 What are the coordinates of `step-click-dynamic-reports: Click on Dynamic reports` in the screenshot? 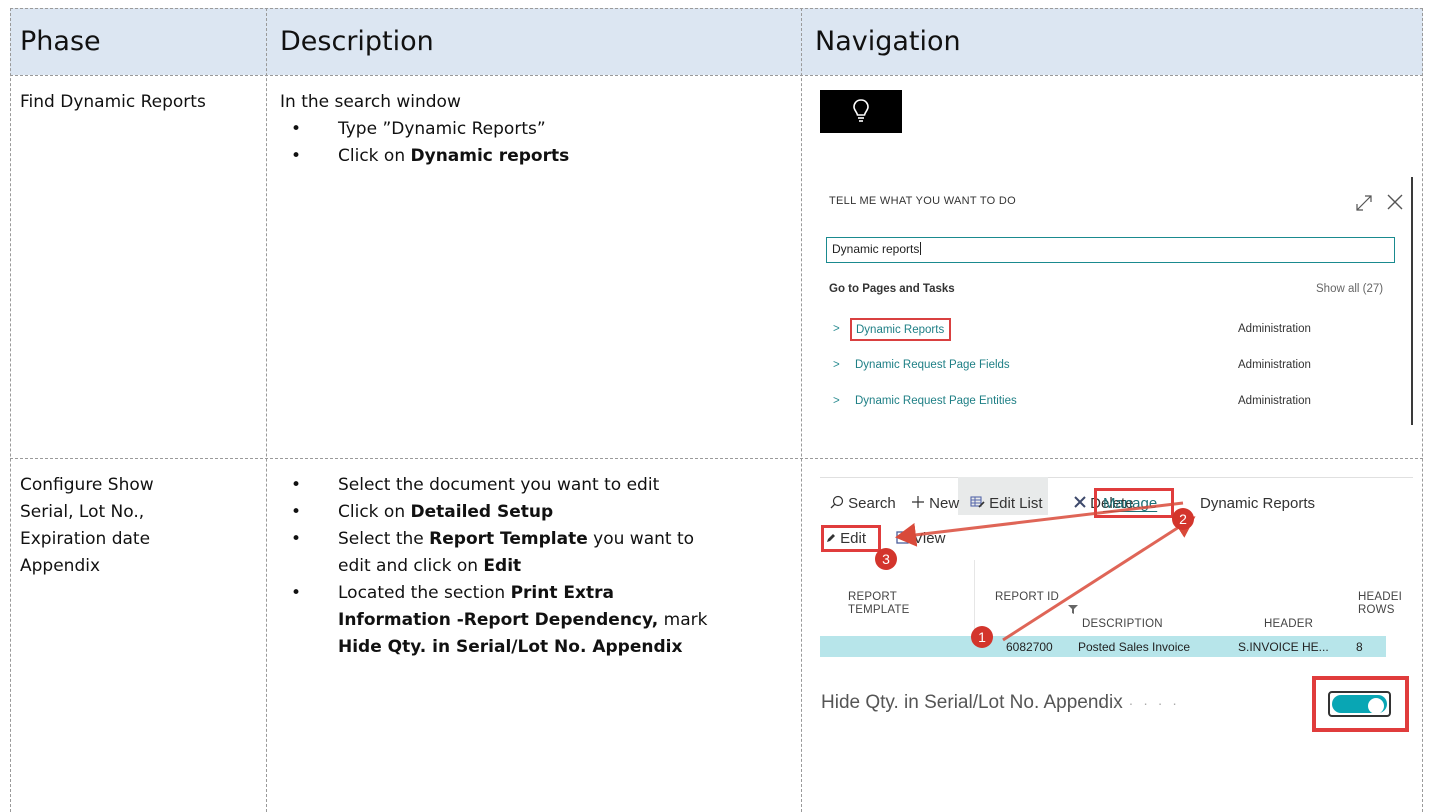 It's located at (535, 156).